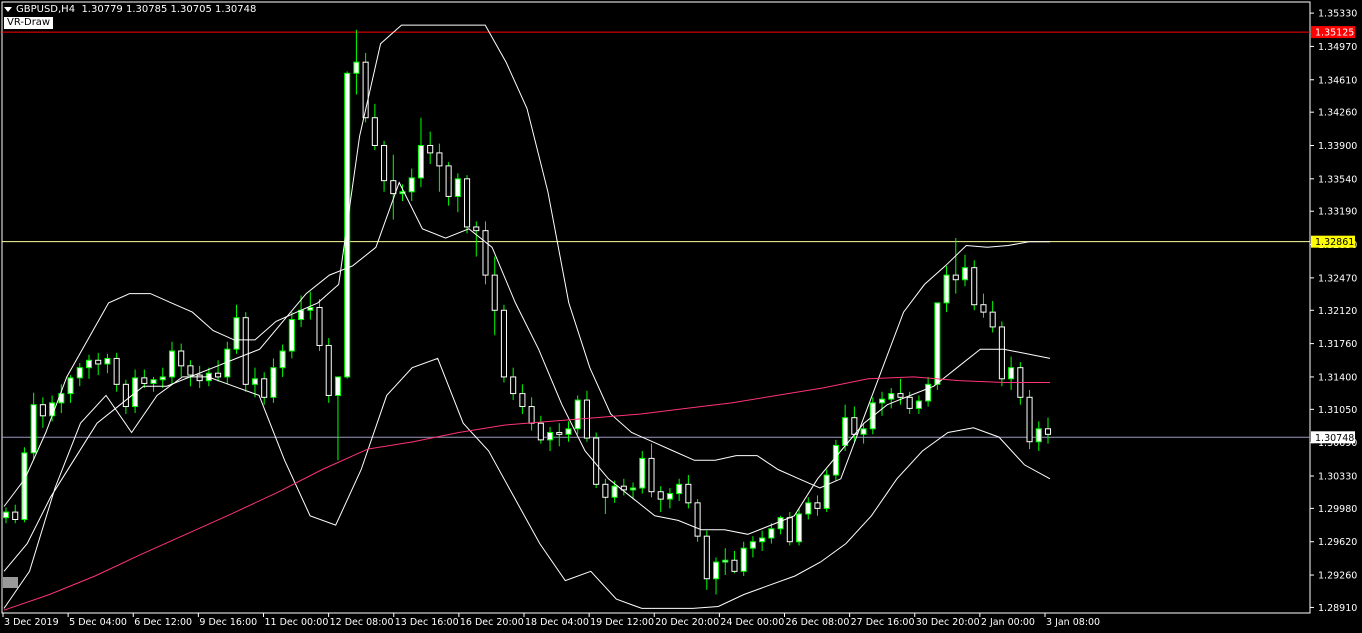 The height and width of the screenshot is (633, 1362). Describe the element at coordinates (1337, 377) in the screenshot. I see `price-tick-label: 1.31400` at that location.